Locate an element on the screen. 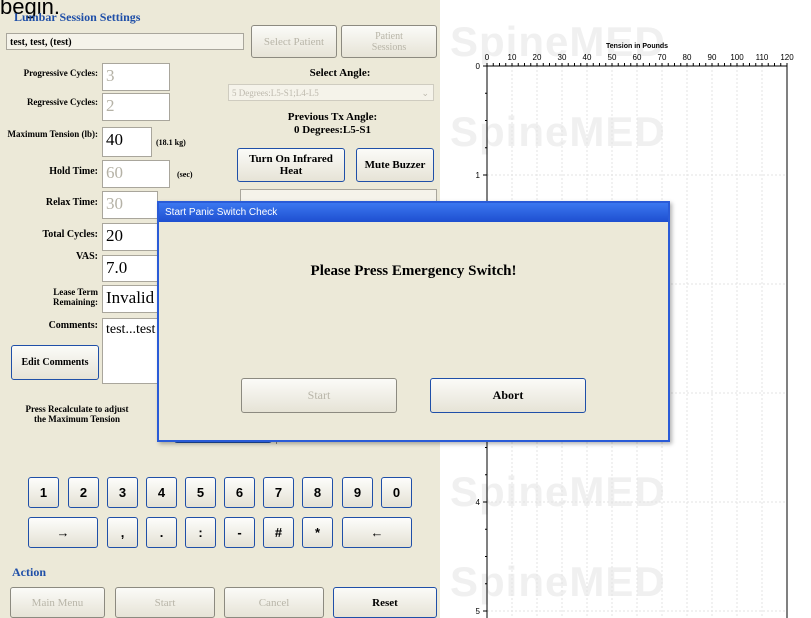  x-tick-label: 110 is located at coordinates (762, 57).